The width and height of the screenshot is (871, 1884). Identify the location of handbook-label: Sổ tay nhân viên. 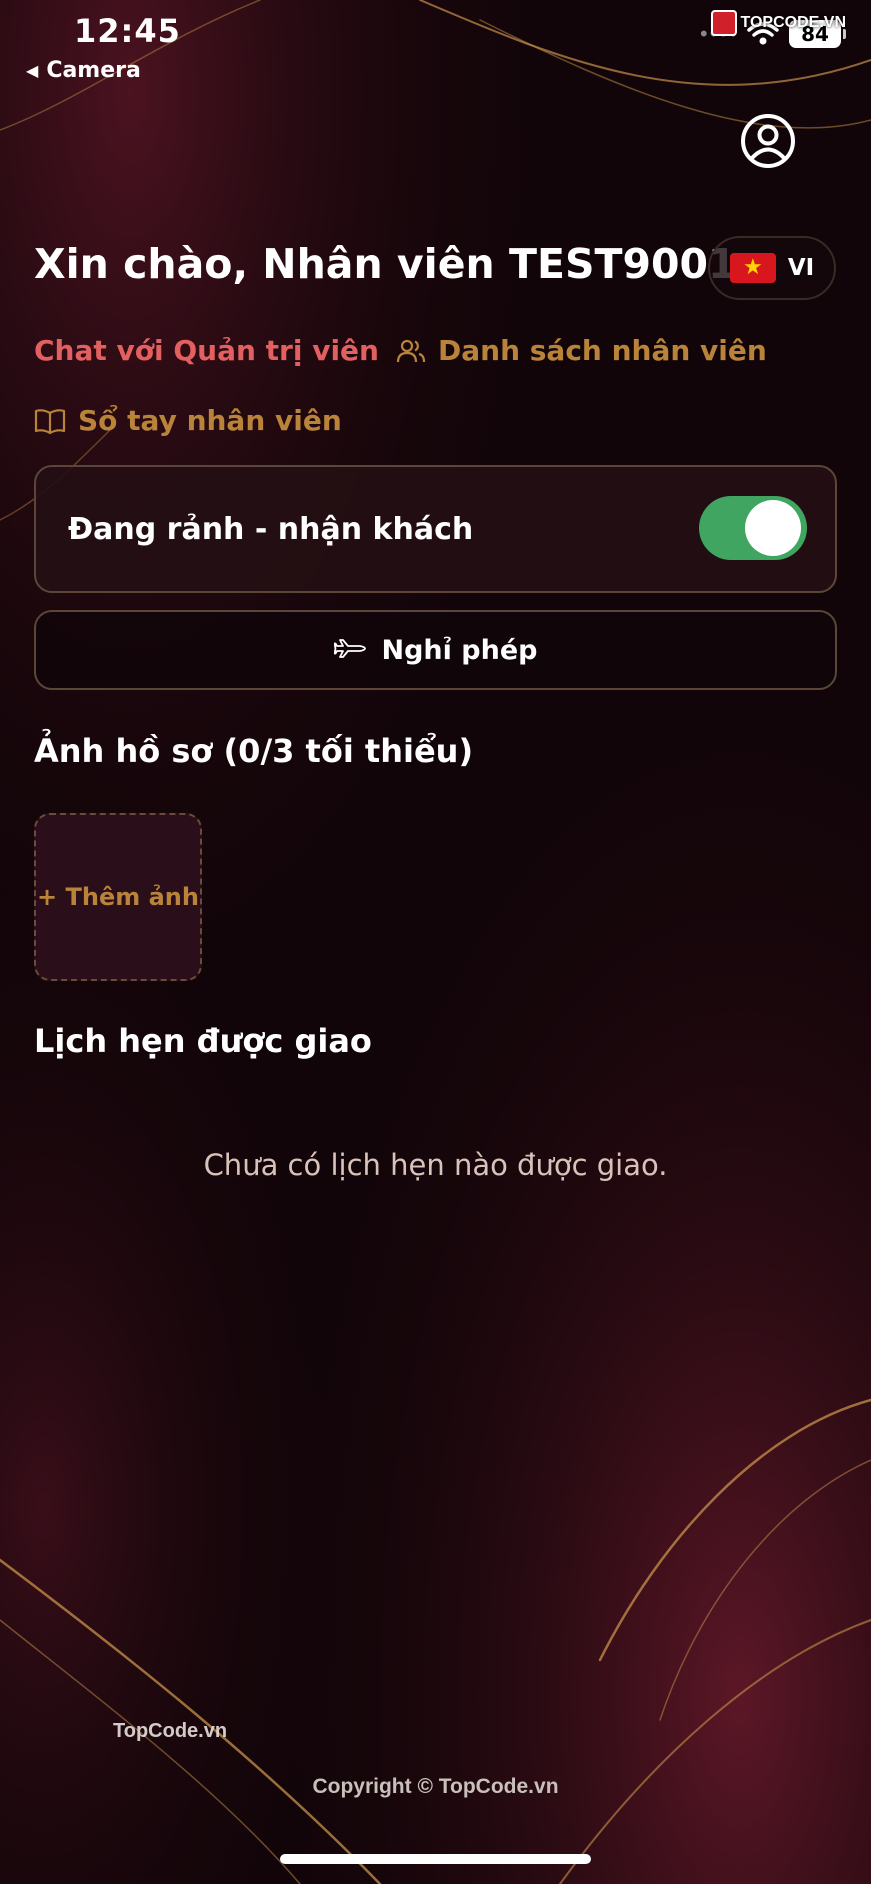
(210, 420).